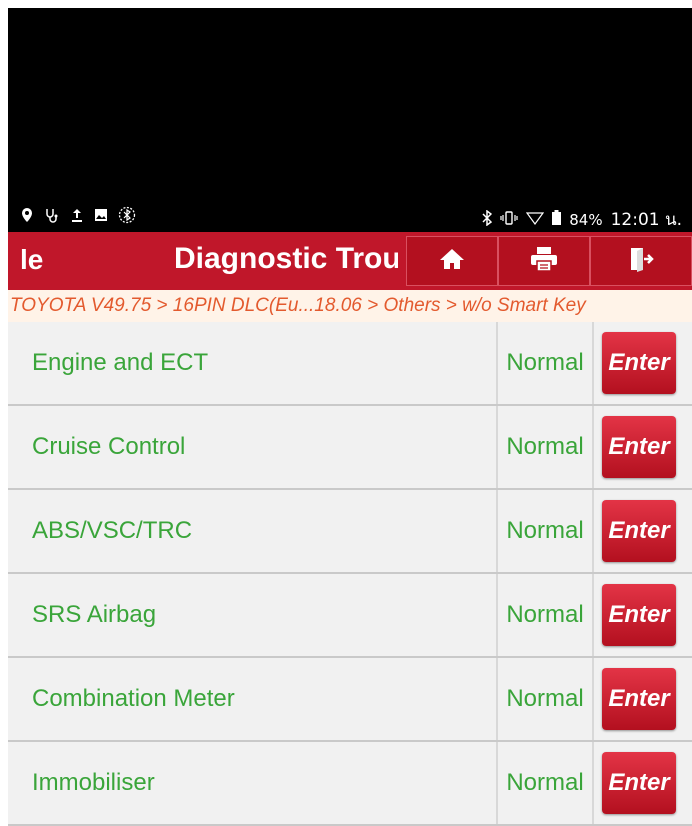 The image size is (692, 826). I want to click on header-bar: le Diagnostic Trouble Code, so click(350, 261).